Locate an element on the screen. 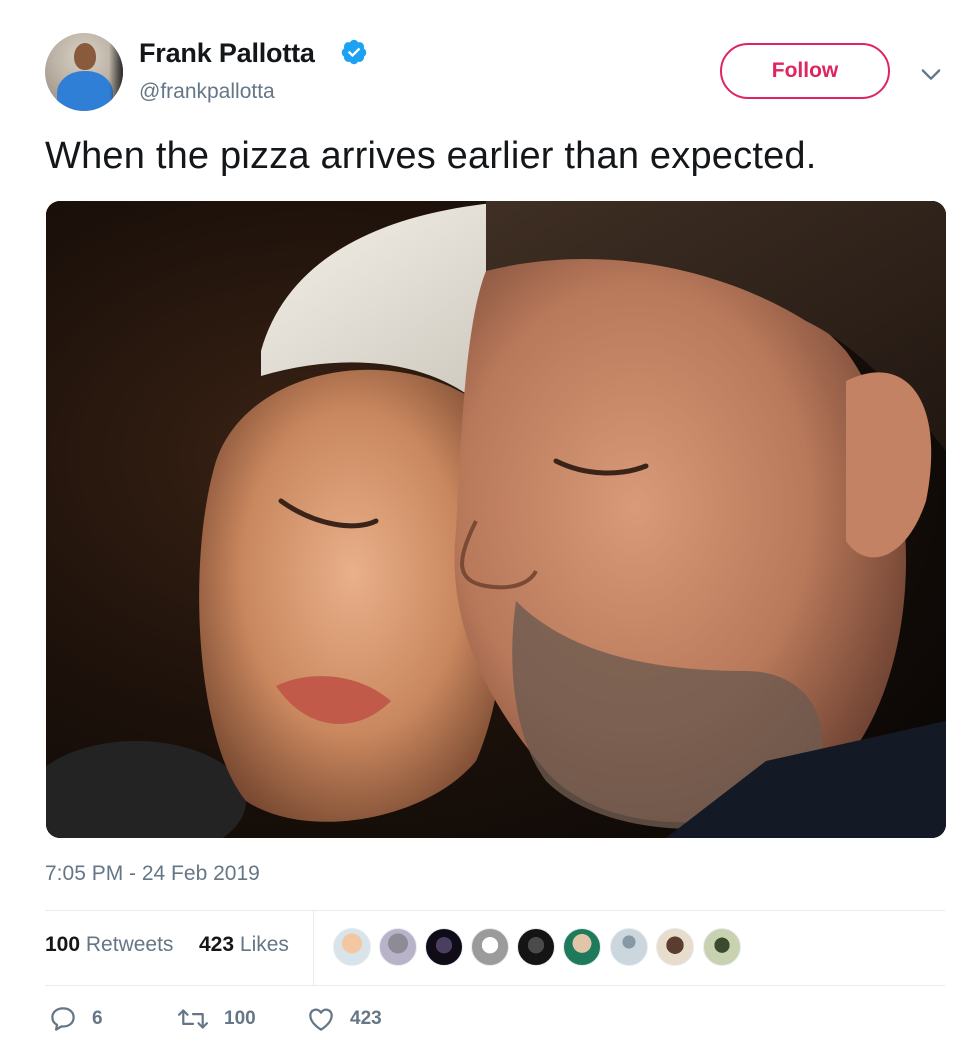 This screenshot has width=980, height=1049. avatar-body is located at coordinates (85, 91).